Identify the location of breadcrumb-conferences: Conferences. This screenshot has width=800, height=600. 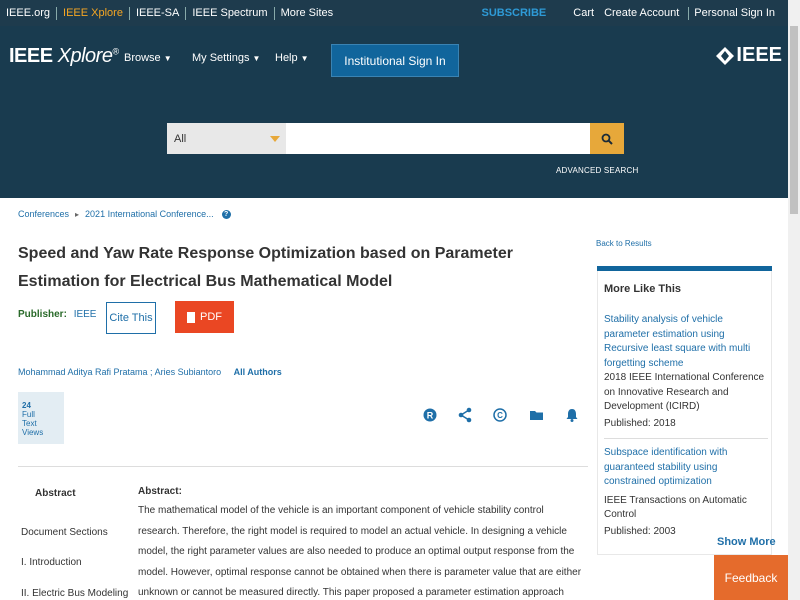
(43, 214).